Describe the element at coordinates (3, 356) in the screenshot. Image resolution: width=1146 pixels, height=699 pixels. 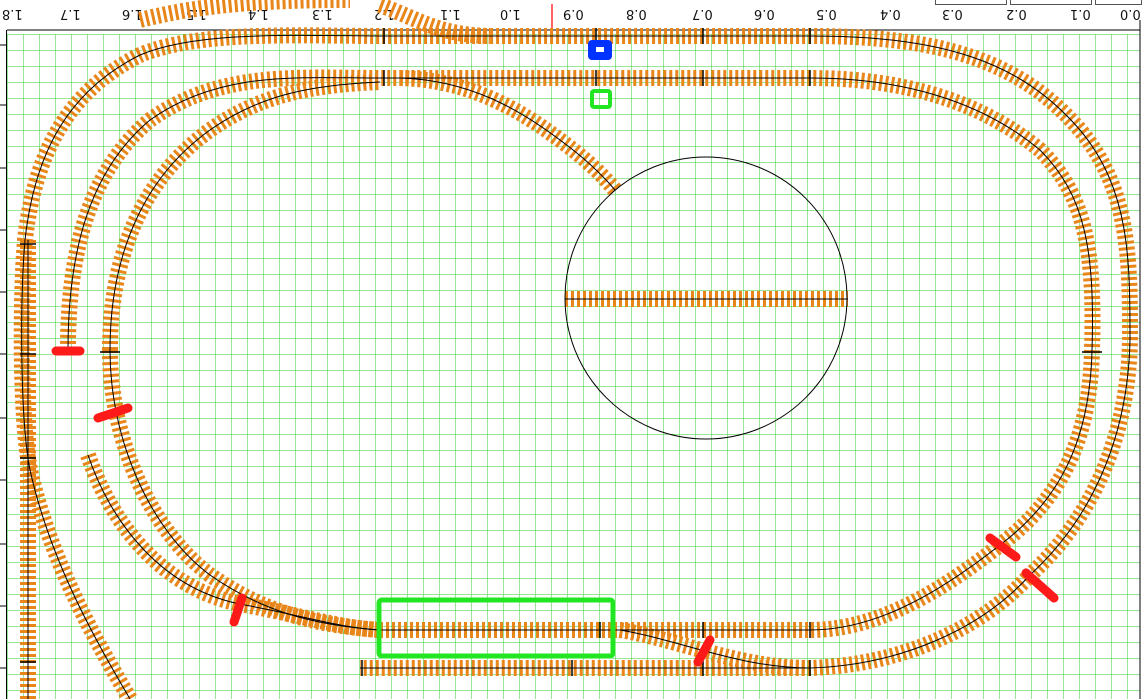
I see `left-ruler-ticks` at that location.